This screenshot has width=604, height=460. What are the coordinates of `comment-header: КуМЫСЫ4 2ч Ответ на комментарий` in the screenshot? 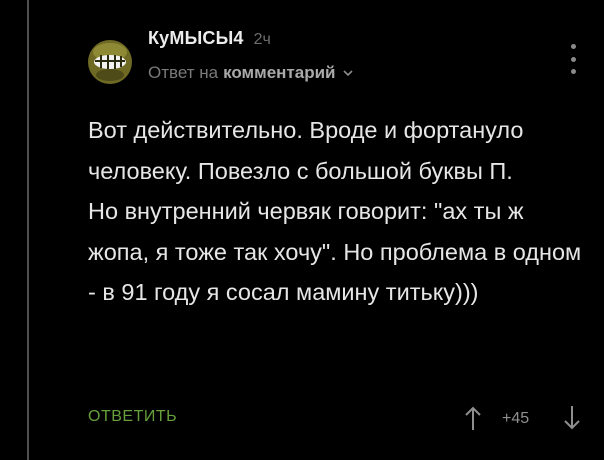 It's located at (251, 55).